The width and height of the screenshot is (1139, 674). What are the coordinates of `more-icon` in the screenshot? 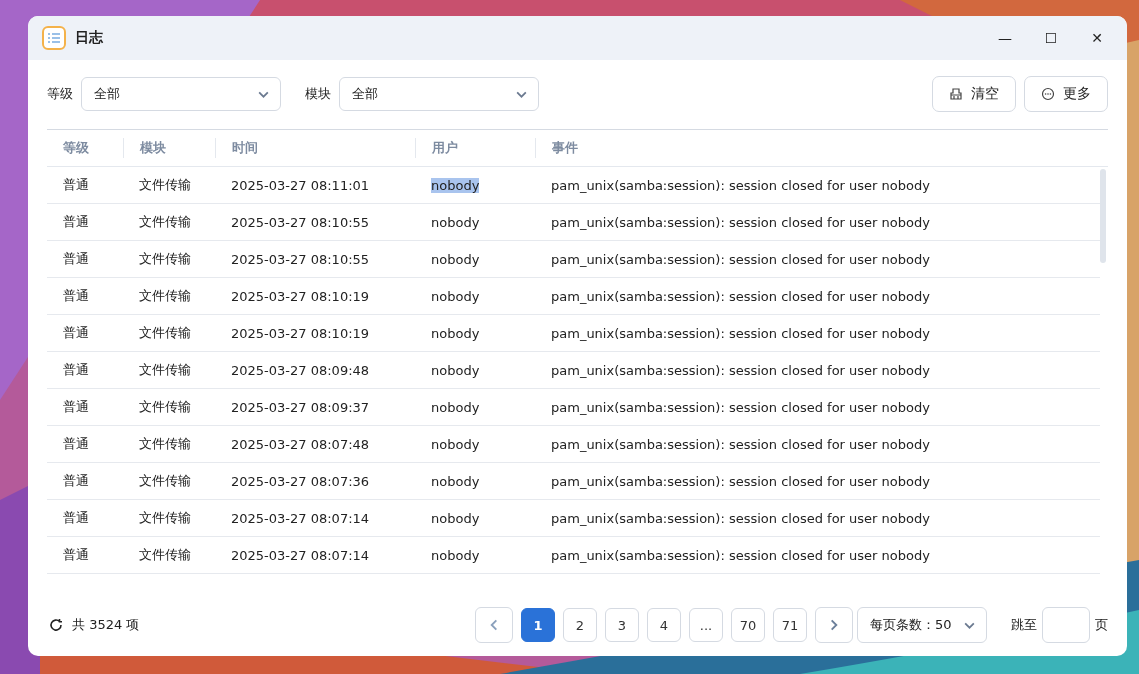 It's located at (1048, 94).